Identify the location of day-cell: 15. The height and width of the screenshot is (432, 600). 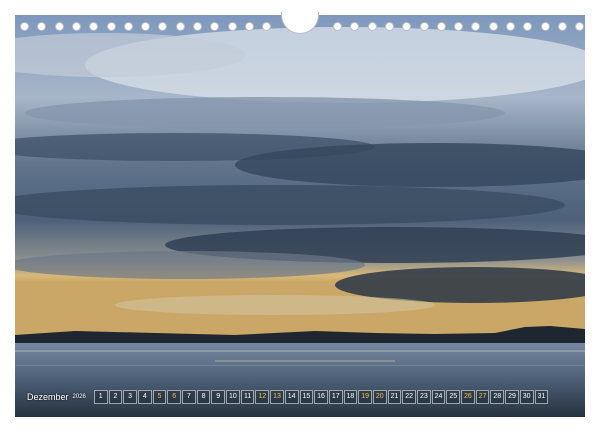
(306, 397).